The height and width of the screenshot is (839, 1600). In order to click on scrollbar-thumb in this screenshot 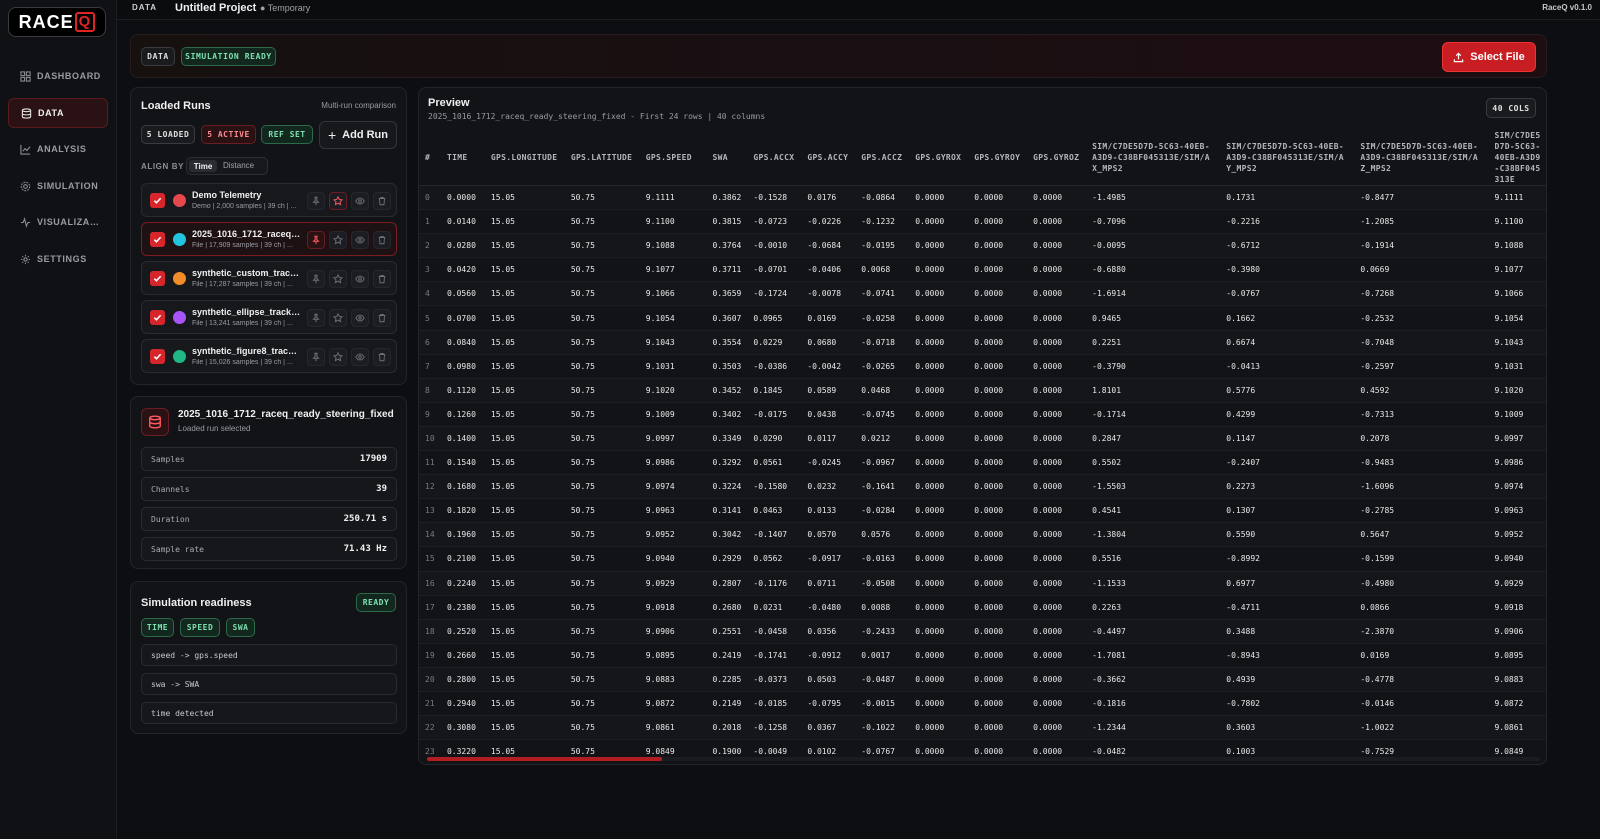, I will do `click(544, 759)`.